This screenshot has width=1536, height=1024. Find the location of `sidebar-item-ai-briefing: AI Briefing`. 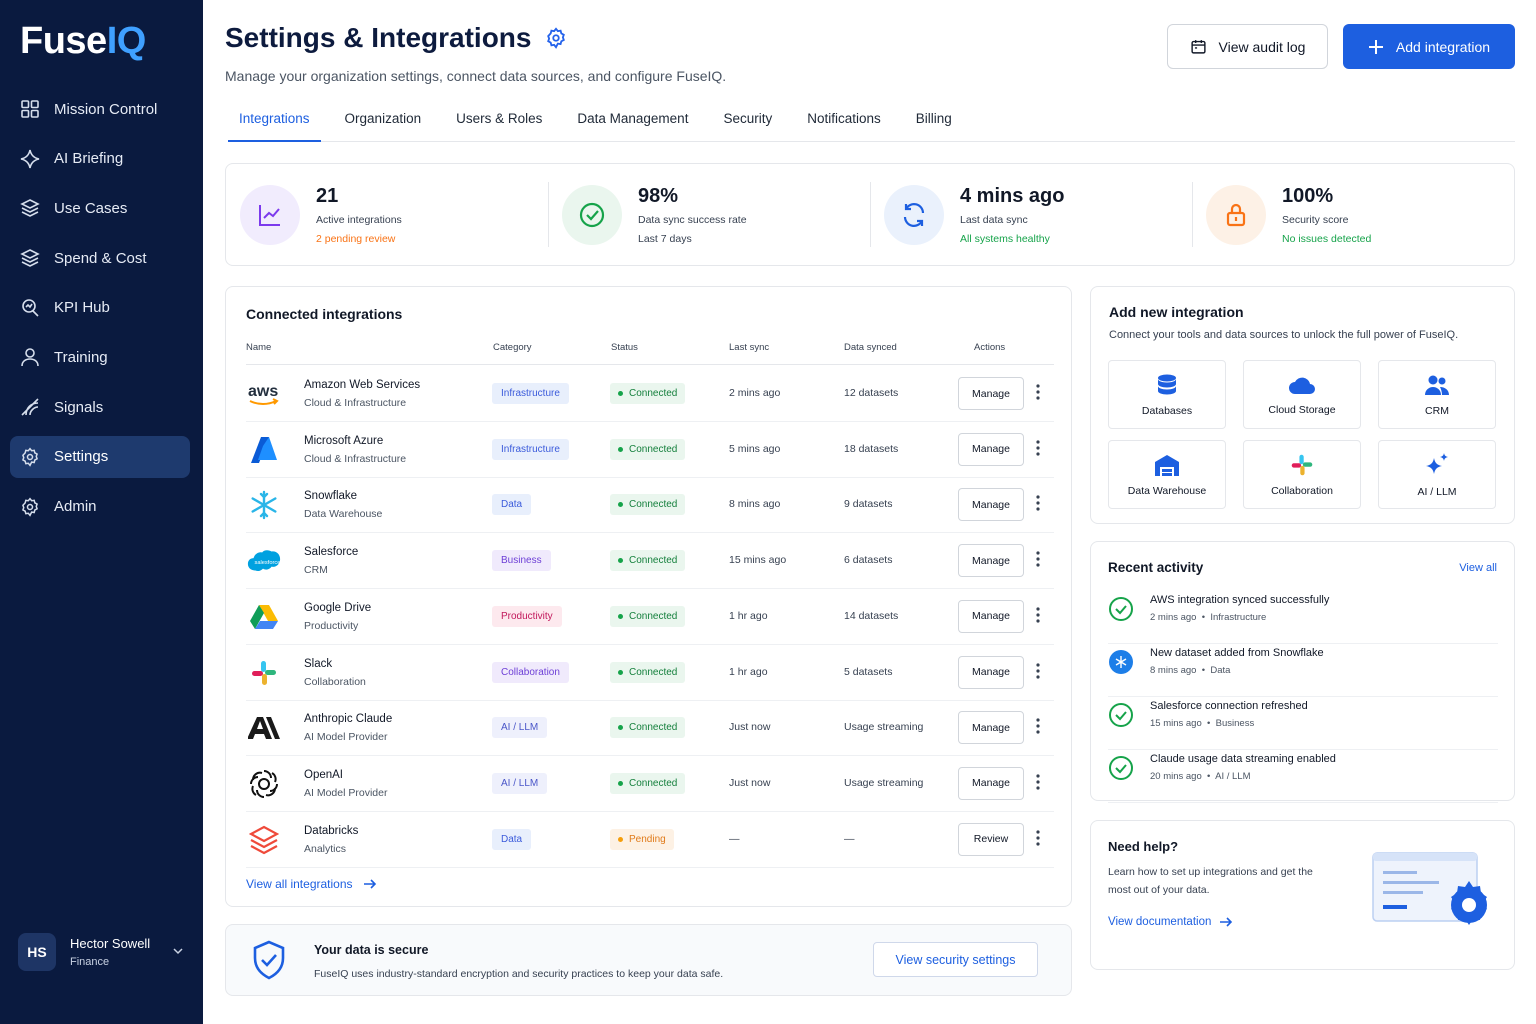

sidebar-item-ai-briefing: AI Briefing is located at coordinates (100, 159).